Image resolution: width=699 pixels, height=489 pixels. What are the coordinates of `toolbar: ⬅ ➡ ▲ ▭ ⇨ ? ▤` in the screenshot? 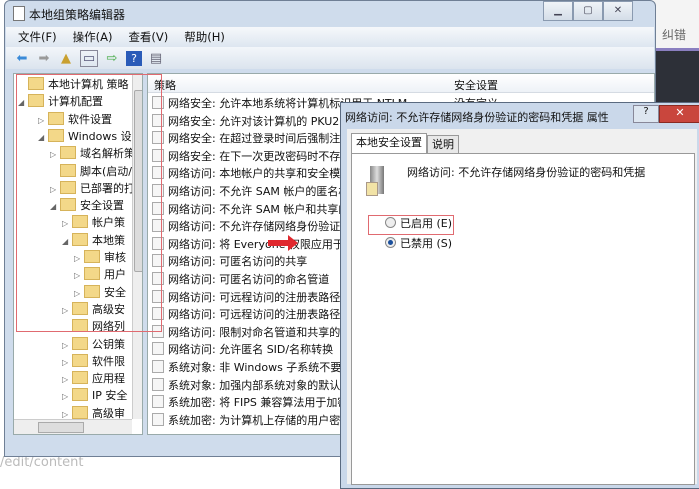 It's located at (330, 58).